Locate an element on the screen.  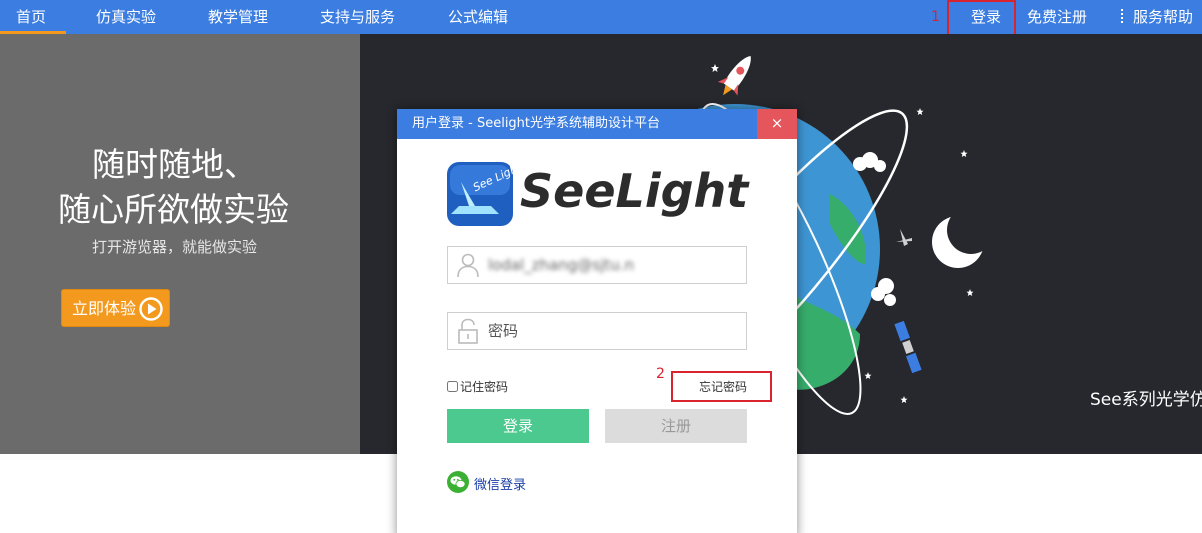
satellite-icon is located at coordinates (908, 347).